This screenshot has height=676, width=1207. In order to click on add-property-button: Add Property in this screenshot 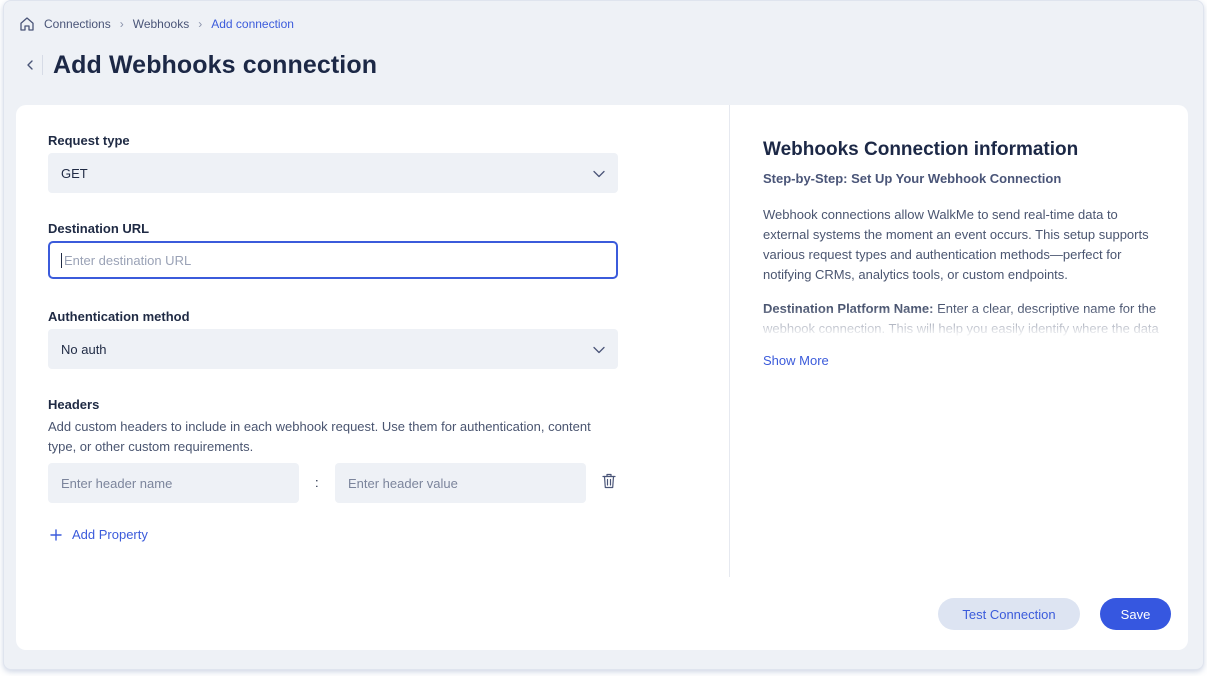, I will do `click(99, 534)`.